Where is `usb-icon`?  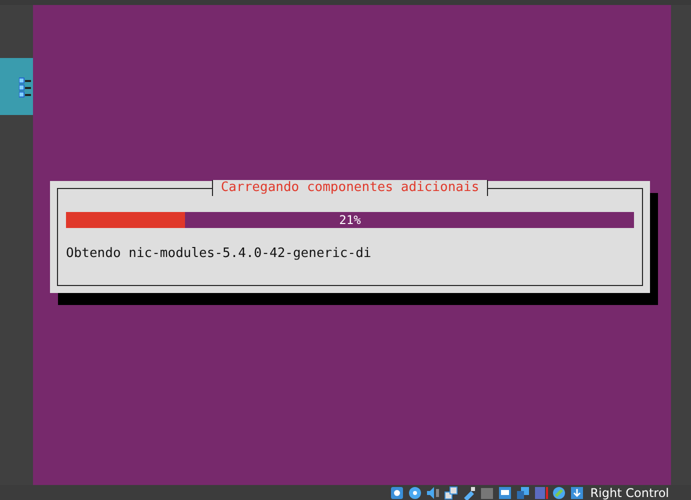
usb-icon is located at coordinates (469, 493).